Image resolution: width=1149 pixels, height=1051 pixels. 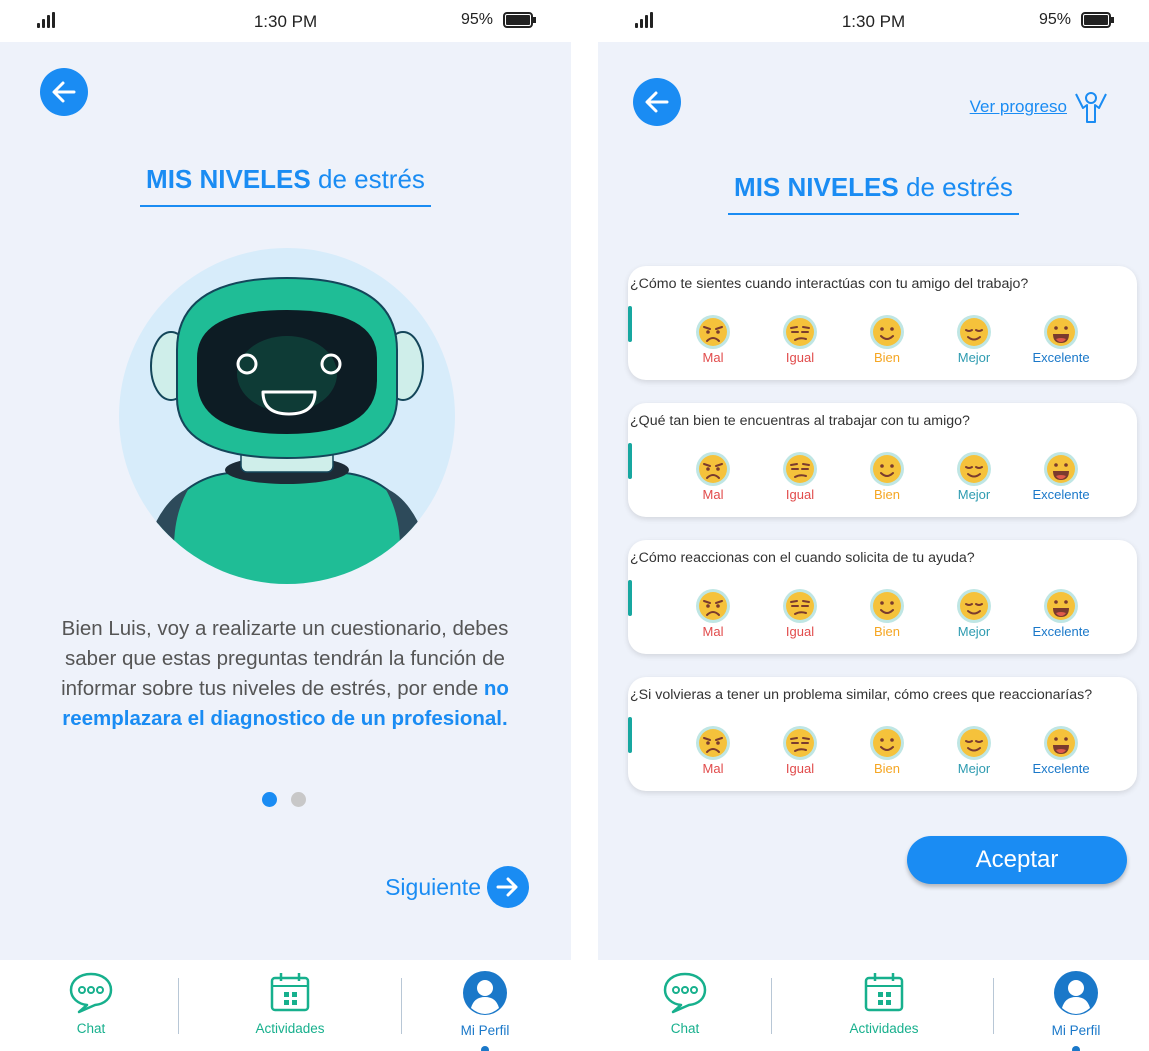 I want to click on progress-icon, so click(x=1091, y=107).